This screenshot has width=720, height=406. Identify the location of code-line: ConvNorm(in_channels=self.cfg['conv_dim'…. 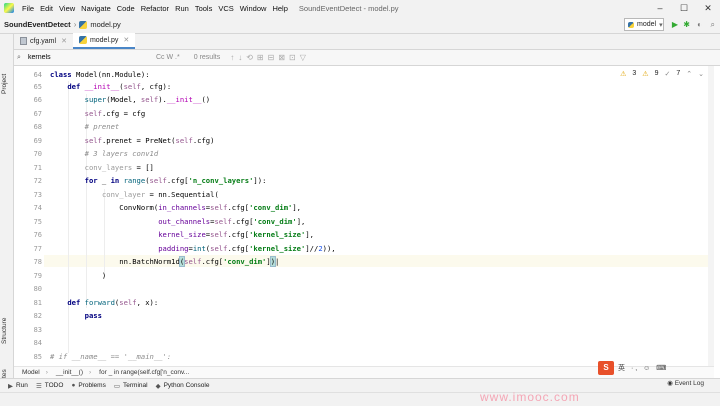
(176, 207).